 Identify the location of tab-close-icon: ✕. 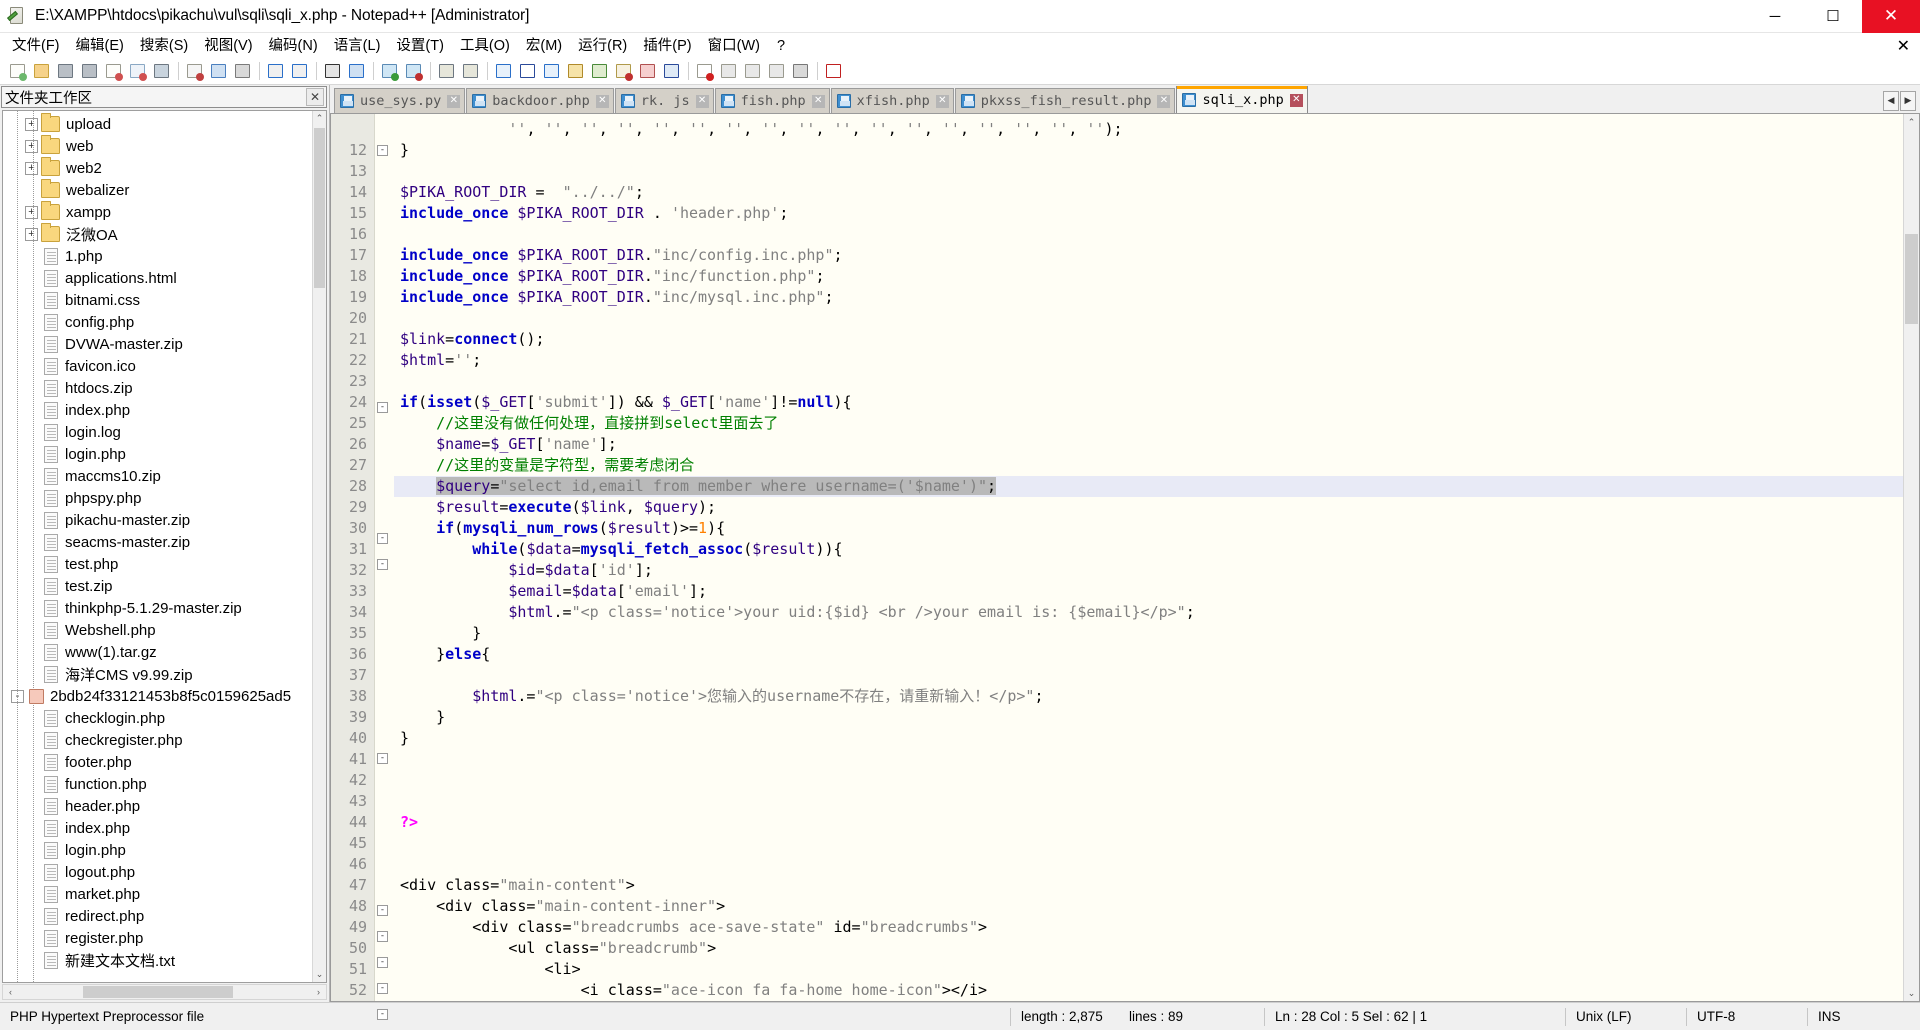
(702, 101).